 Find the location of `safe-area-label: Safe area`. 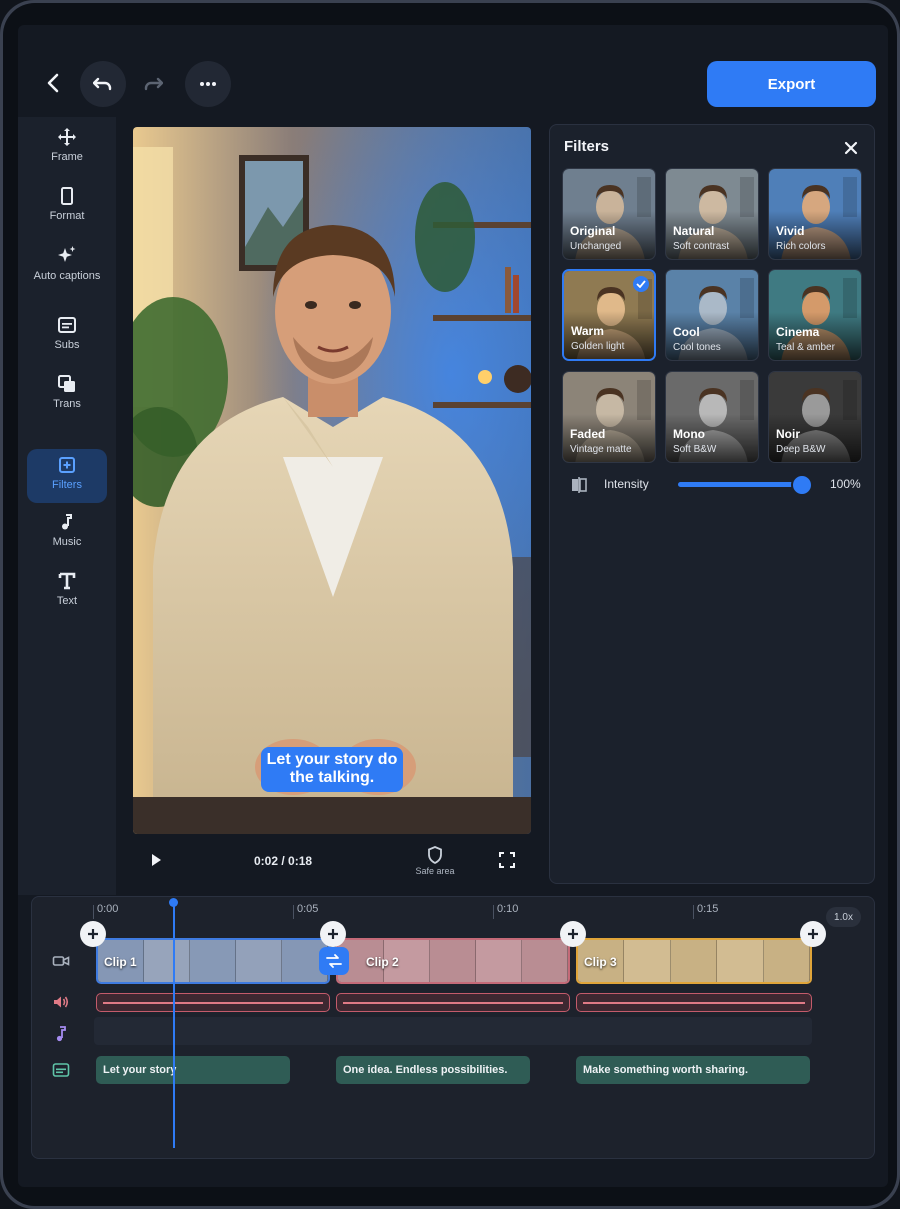

safe-area-label: Safe area is located at coordinates (435, 871).